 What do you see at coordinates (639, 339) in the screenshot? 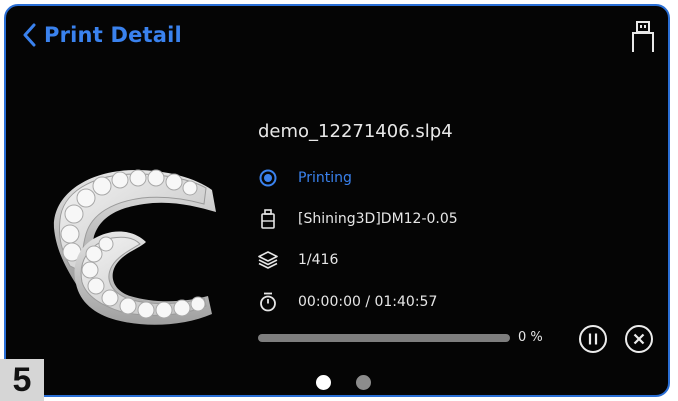
I see `close-circle-icon` at bounding box center [639, 339].